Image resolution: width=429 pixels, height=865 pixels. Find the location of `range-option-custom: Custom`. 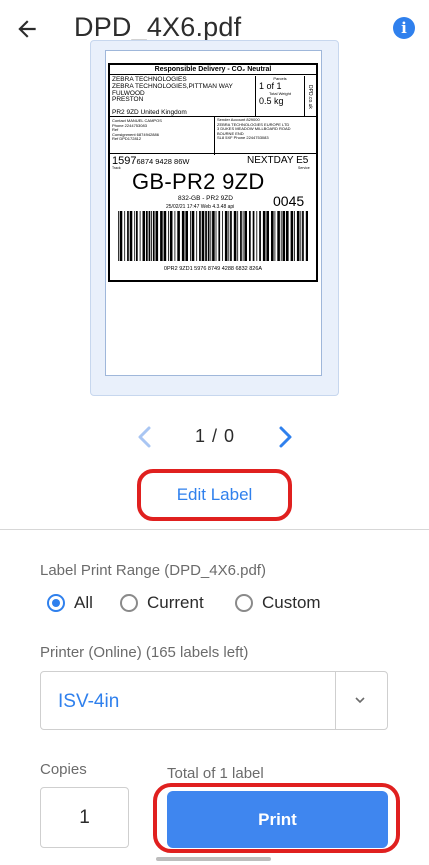

range-option-custom: Custom is located at coordinates (278, 603).